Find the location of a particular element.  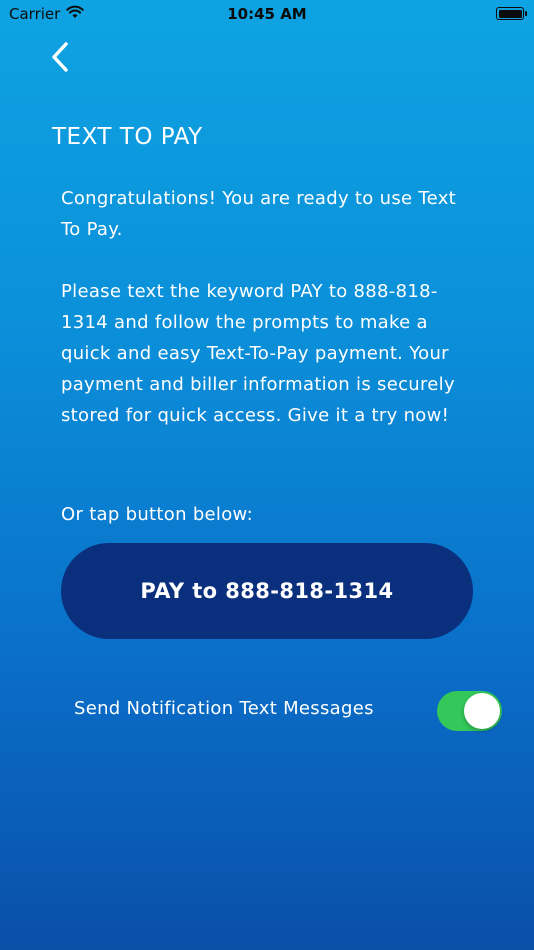

chevron-left-icon is located at coordinates (62, 62).